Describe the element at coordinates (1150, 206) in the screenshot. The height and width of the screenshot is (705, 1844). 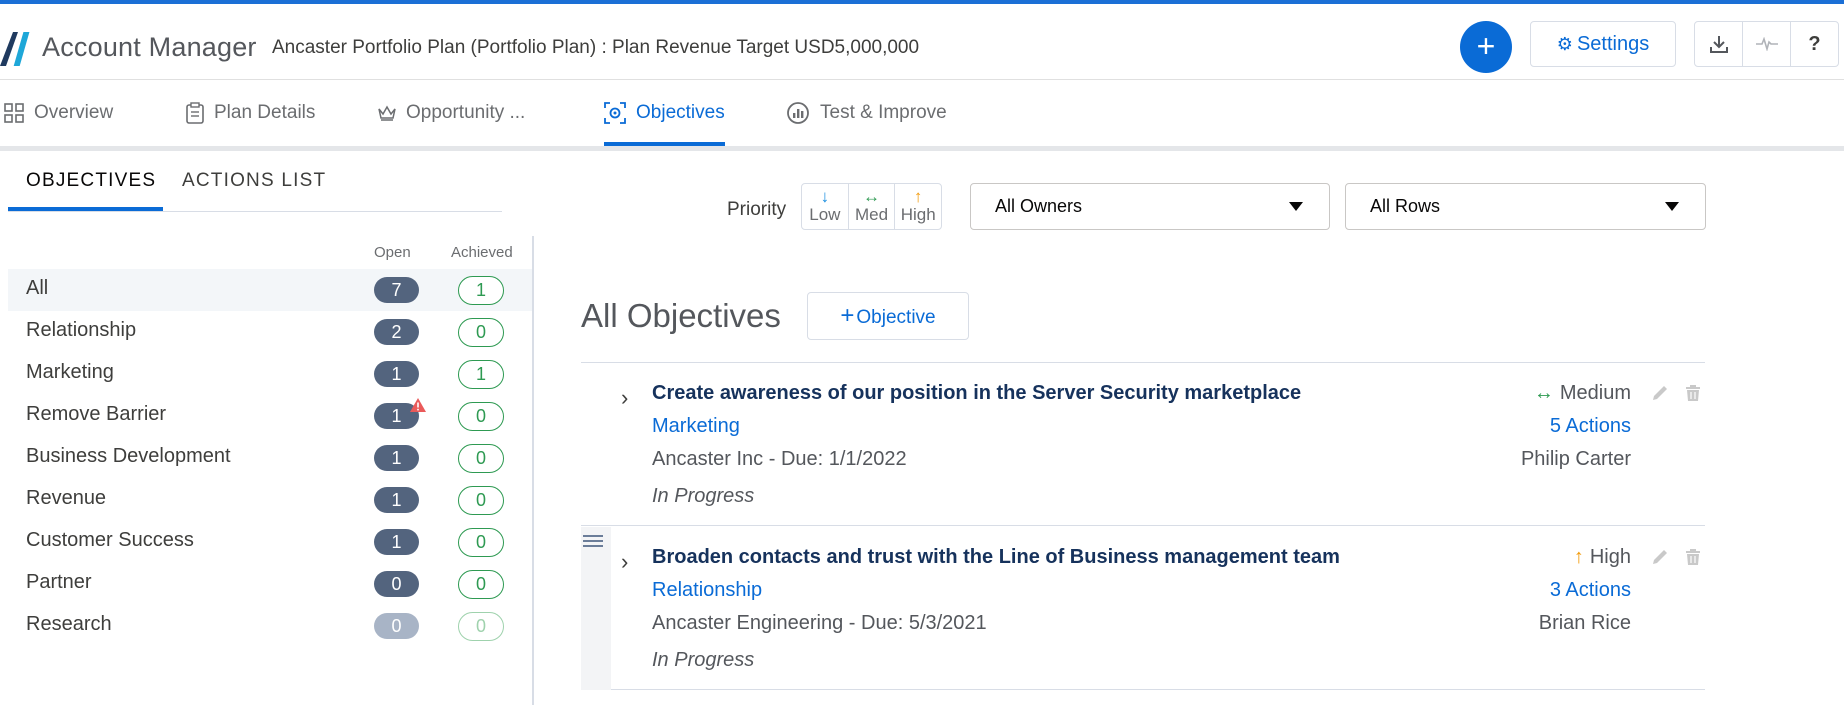
I see `owners-dropdown: All Owners` at that location.